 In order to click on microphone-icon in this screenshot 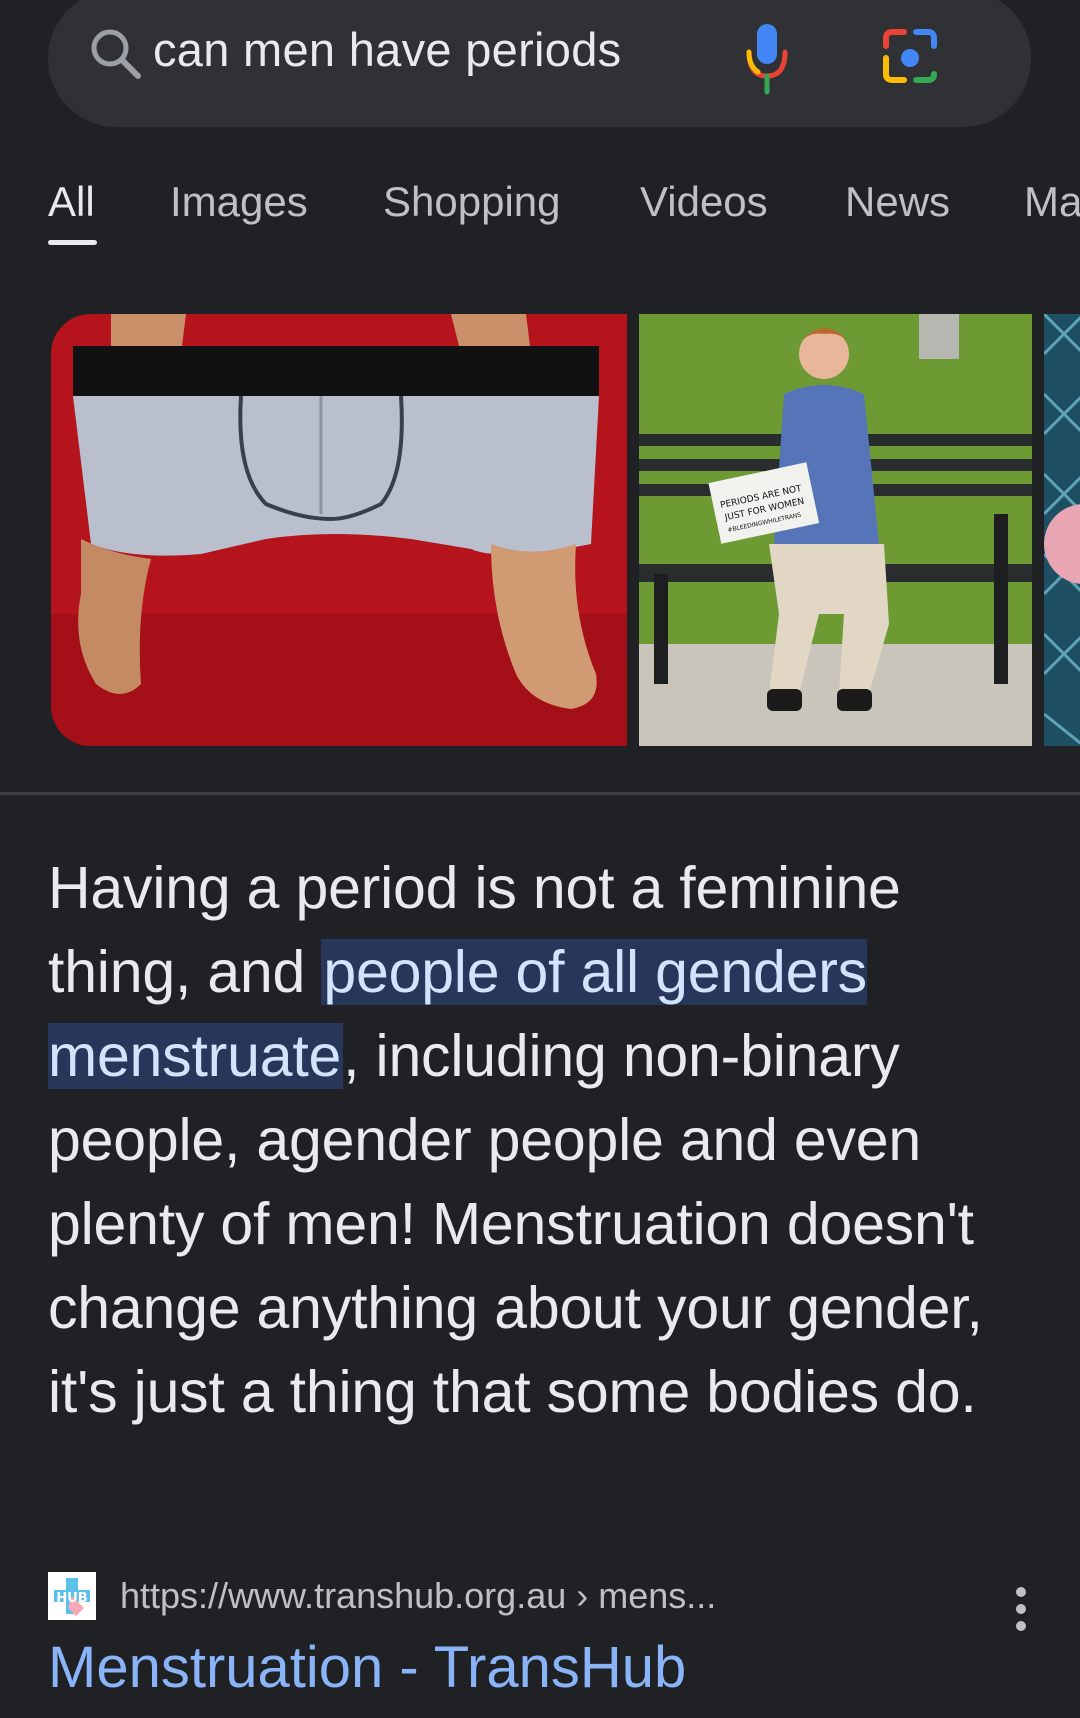, I will do `click(767, 60)`.